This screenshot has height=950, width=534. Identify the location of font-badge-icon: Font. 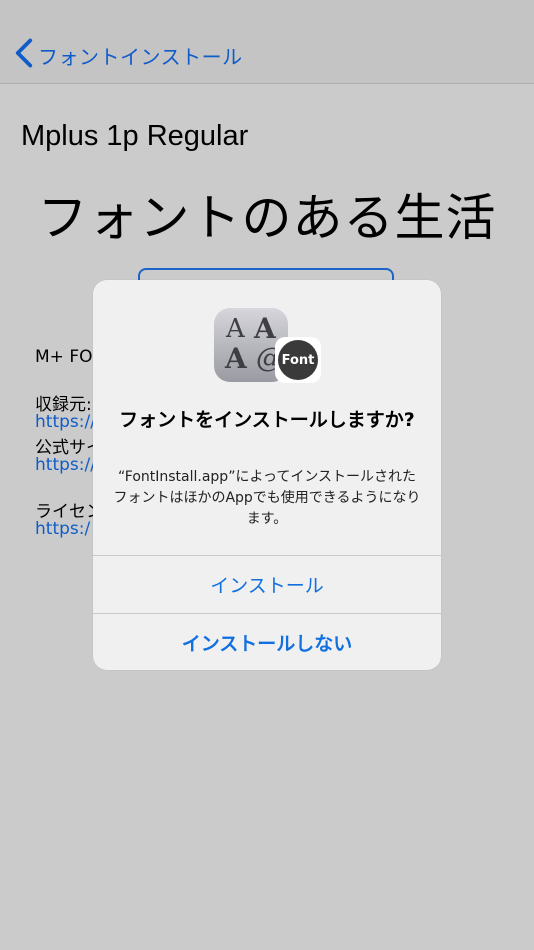
(298, 360).